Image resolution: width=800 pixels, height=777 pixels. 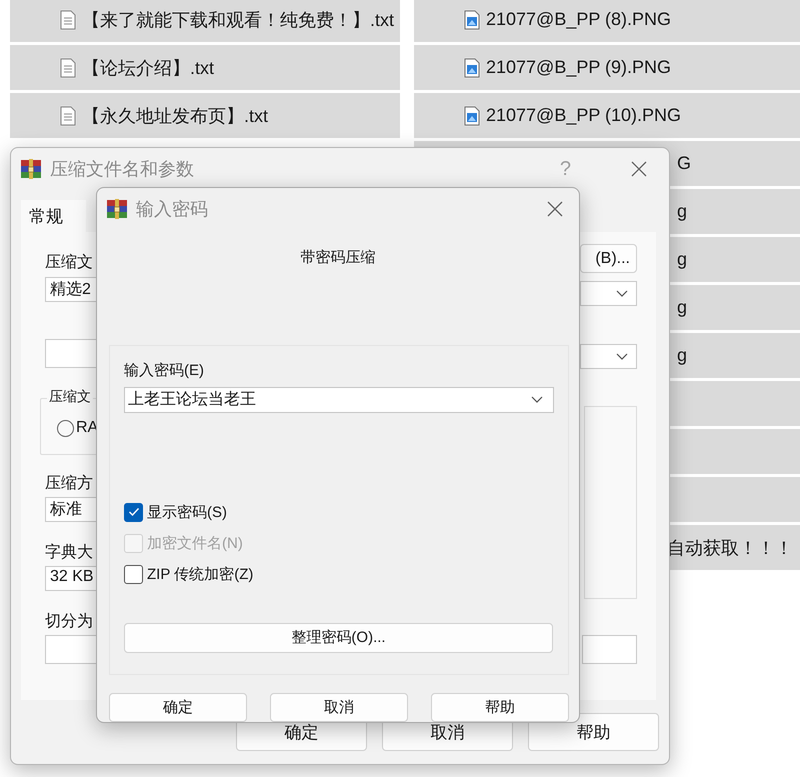 I want to click on field-label: 切分为, so click(x=69, y=622).